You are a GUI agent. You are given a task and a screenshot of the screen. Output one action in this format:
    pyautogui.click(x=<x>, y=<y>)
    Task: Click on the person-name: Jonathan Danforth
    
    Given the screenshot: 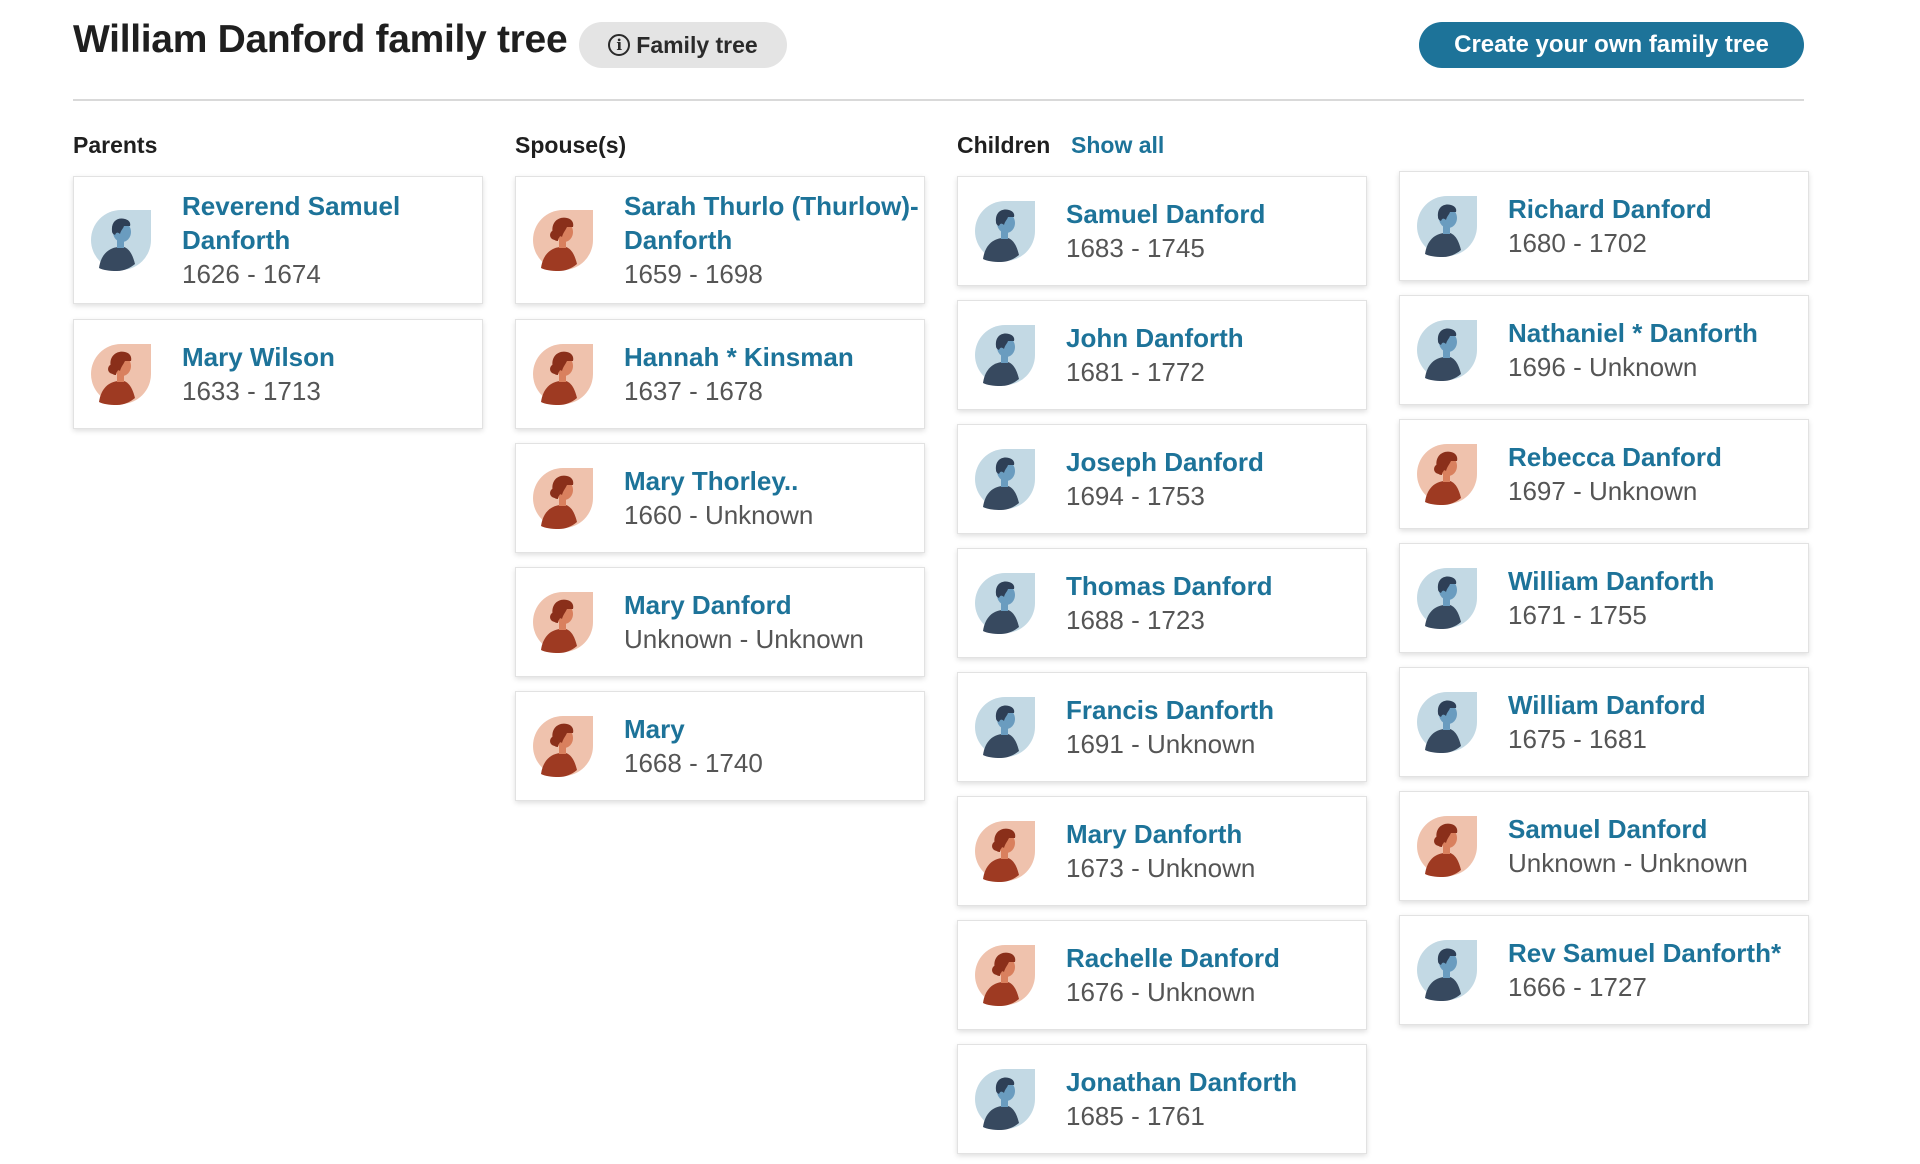 What is the action you would take?
    pyautogui.click(x=1213, y=1082)
    